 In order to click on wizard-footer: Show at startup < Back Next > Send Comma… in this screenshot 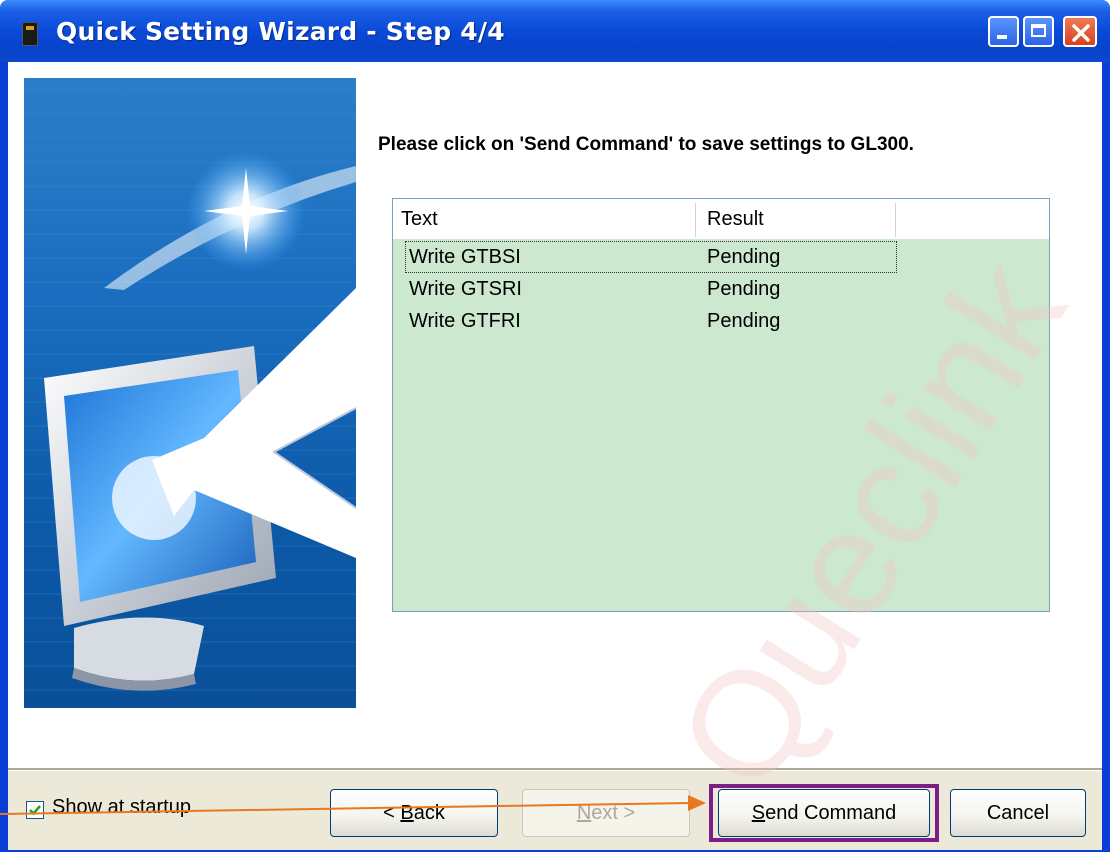, I will do `click(555, 810)`.